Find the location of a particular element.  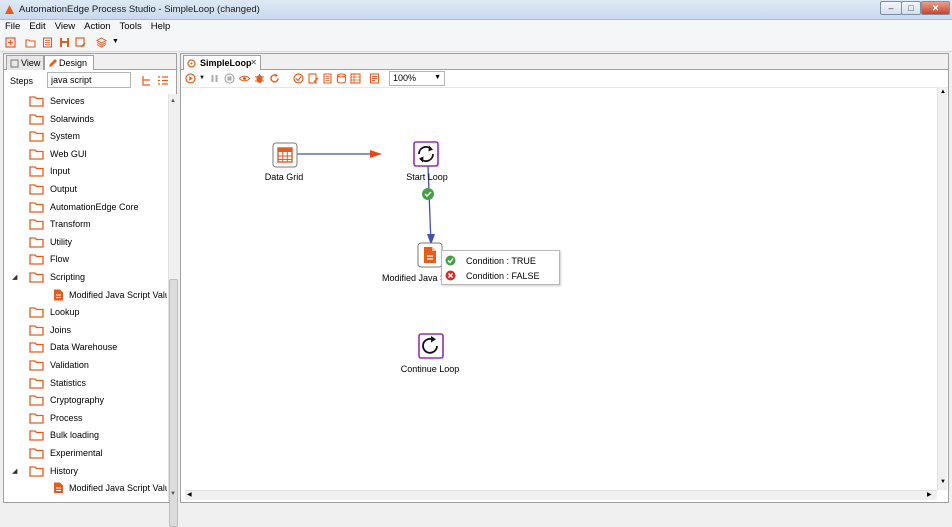

open-folder-icon is located at coordinates (30, 42).